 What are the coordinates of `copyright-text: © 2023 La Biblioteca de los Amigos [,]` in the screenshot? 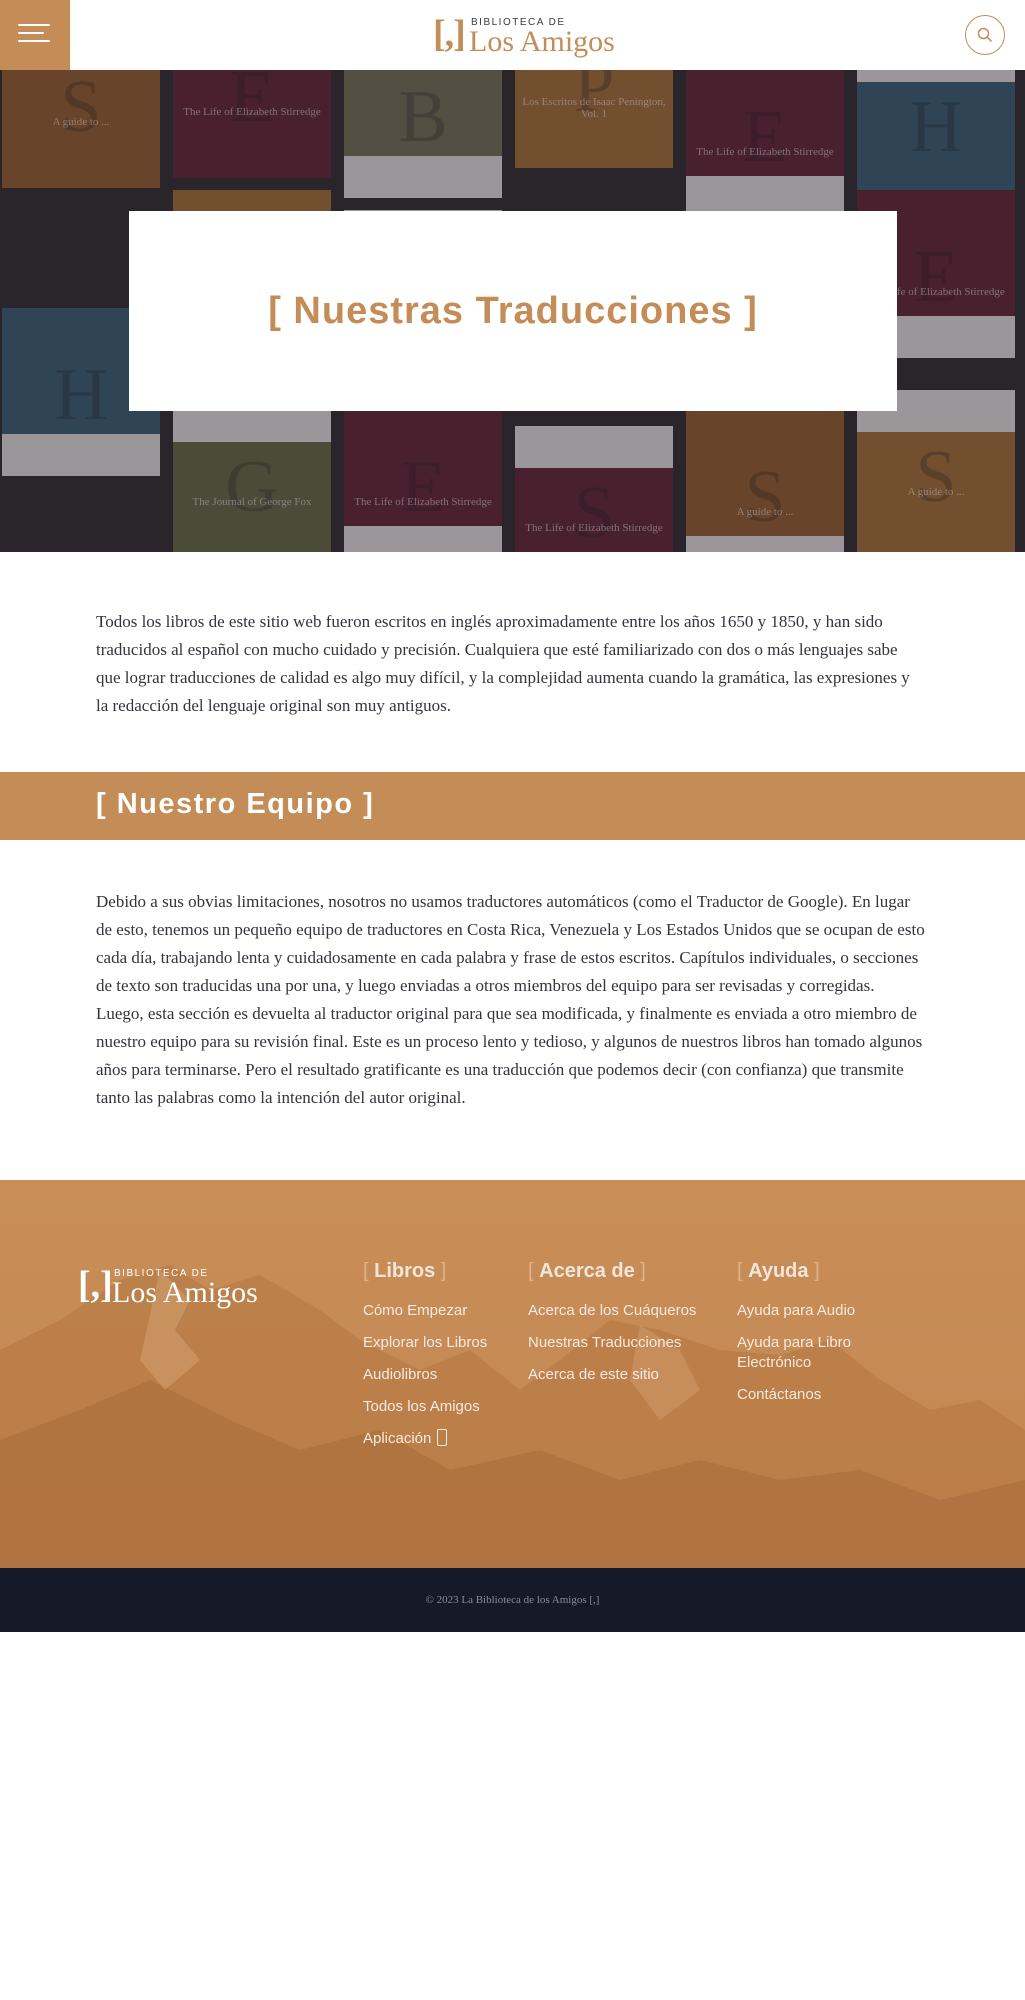 It's located at (512, 1600).